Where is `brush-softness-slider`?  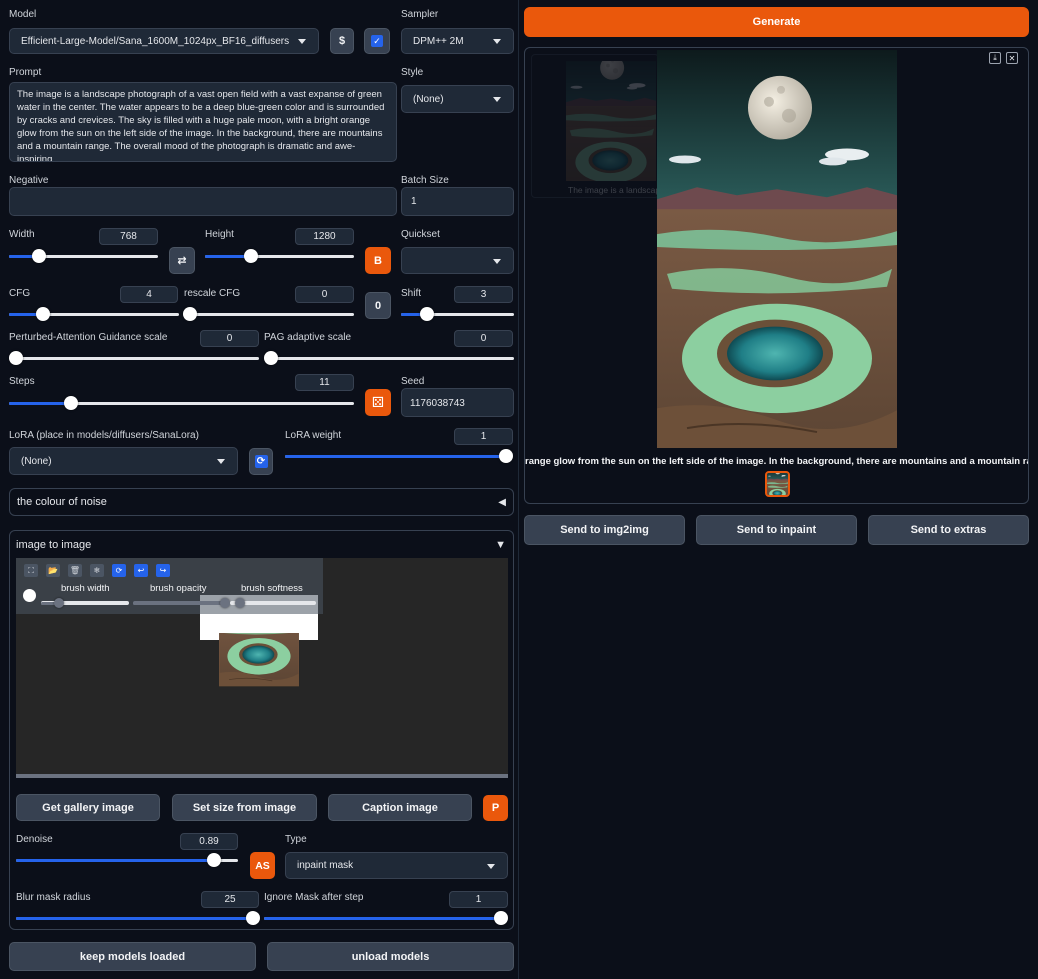
brush-softness-slider is located at coordinates (273, 603).